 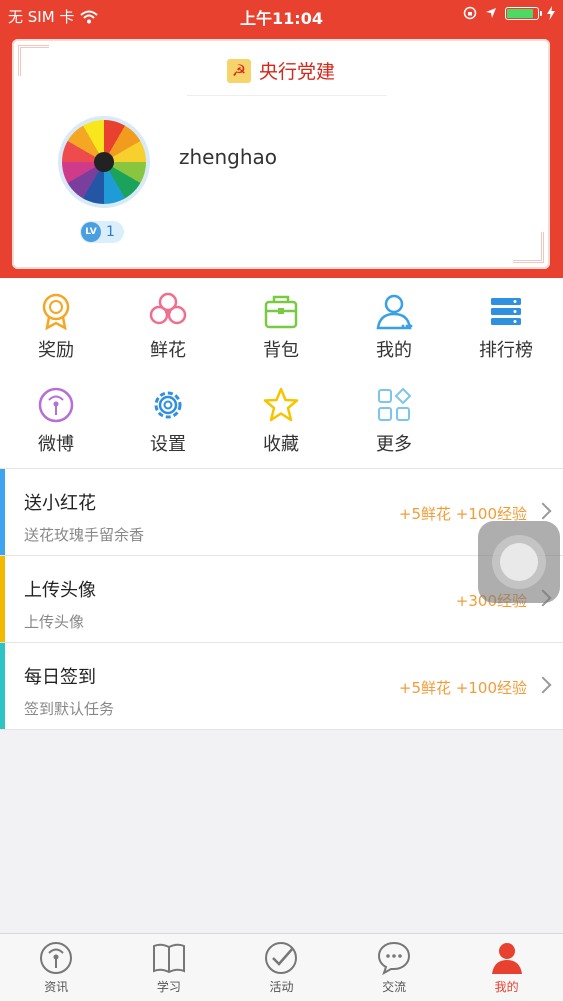 What do you see at coordinates (470, 13) in the screenshot?
I see `rotation-lock-icon` at bounding box center [470, 13].